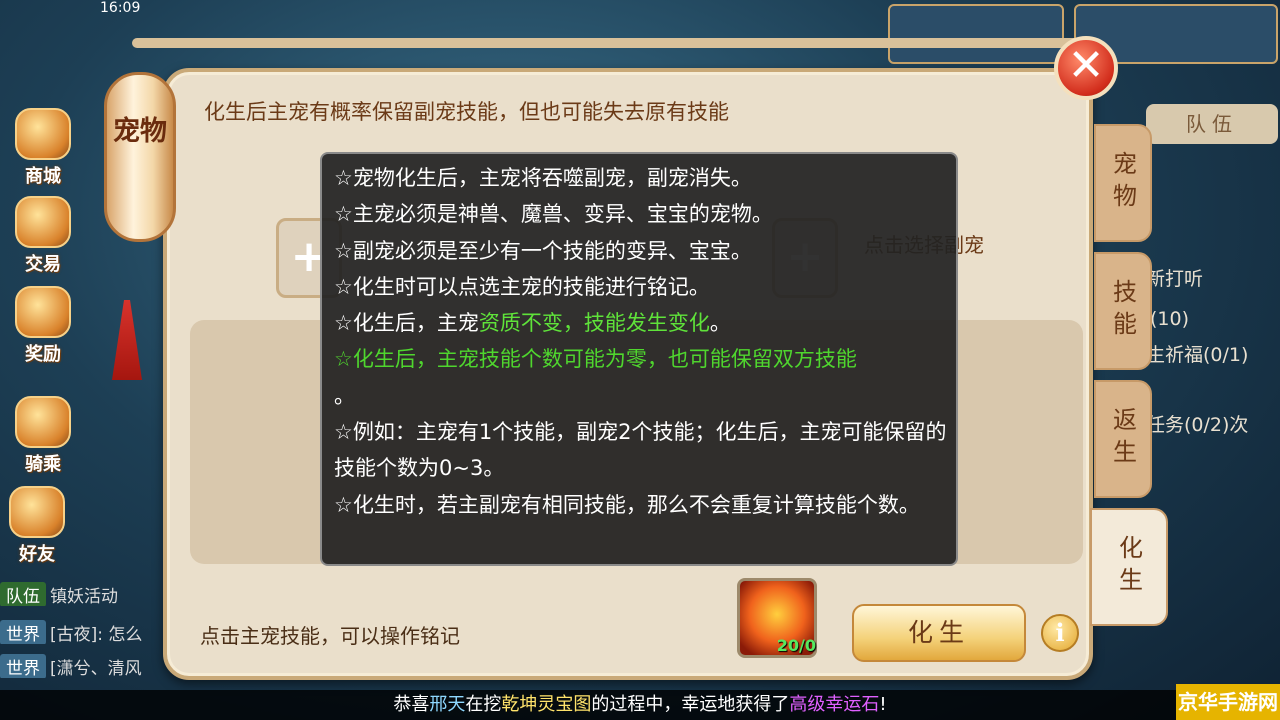 This screenshot has width=1280, height=720. What do you see at coordinates (1060, 633) in the screenshot?
I see `info-icon: i` at bounding box center [1060, 633].